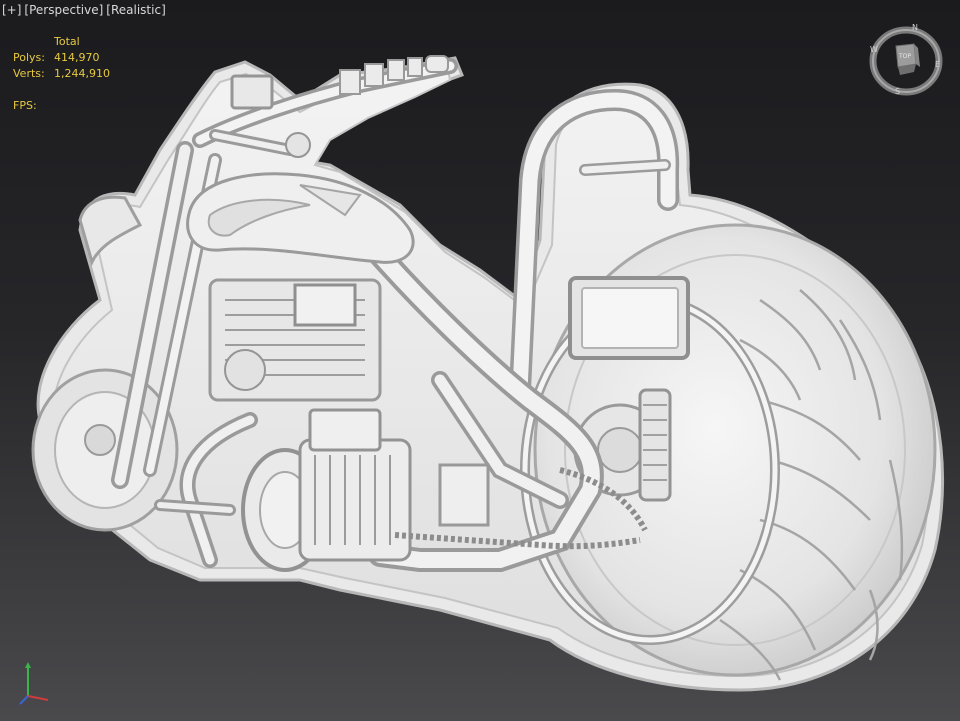 The image size is (960, 721). Describe the element at coordinates (874, 49) in the screenshot. I see `compass-west-label: W` at that location.